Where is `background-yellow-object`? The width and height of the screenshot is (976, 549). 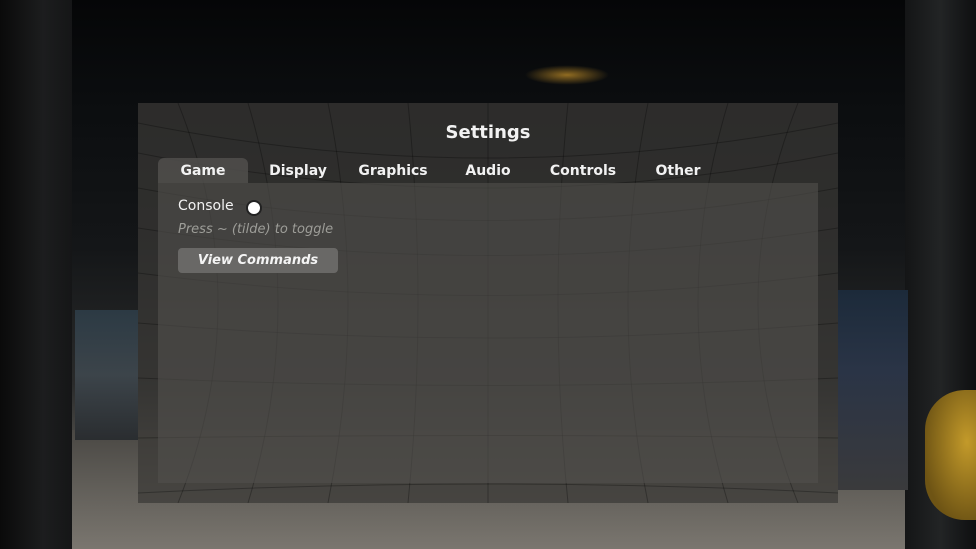 background-yellow-object is located at coordinates (950, 455).